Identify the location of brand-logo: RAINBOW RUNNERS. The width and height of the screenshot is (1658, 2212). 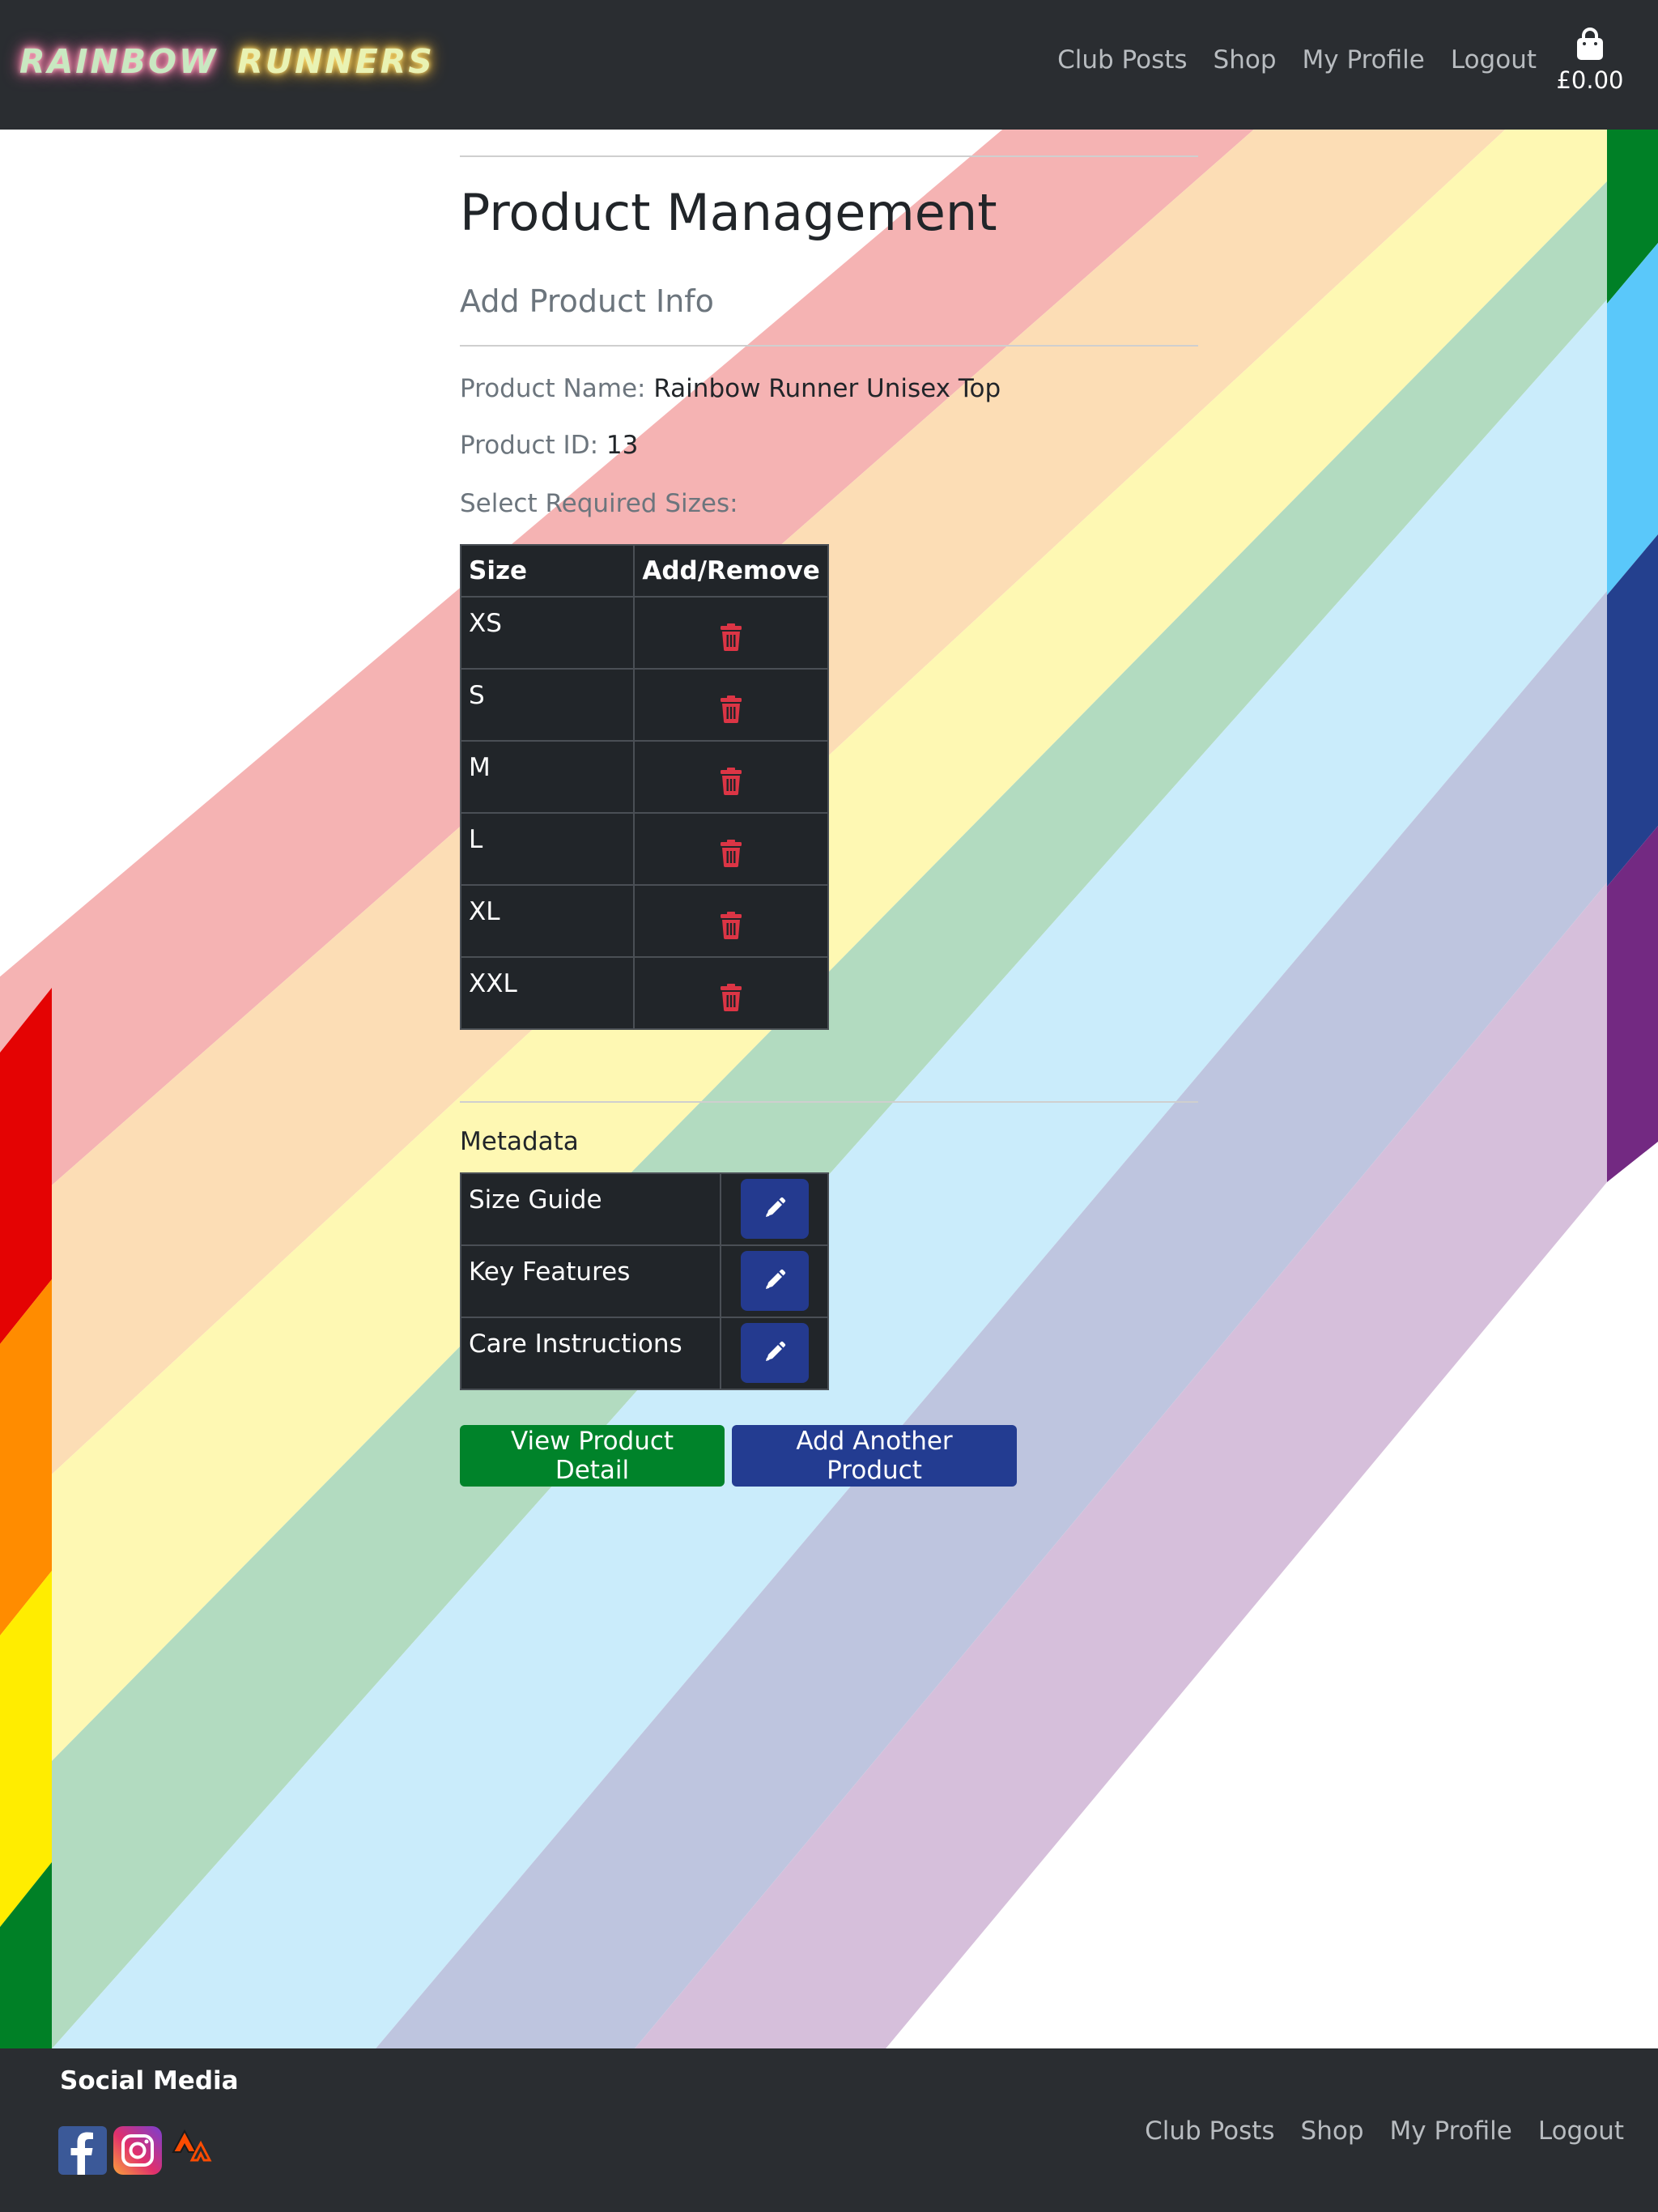
(227, 64).